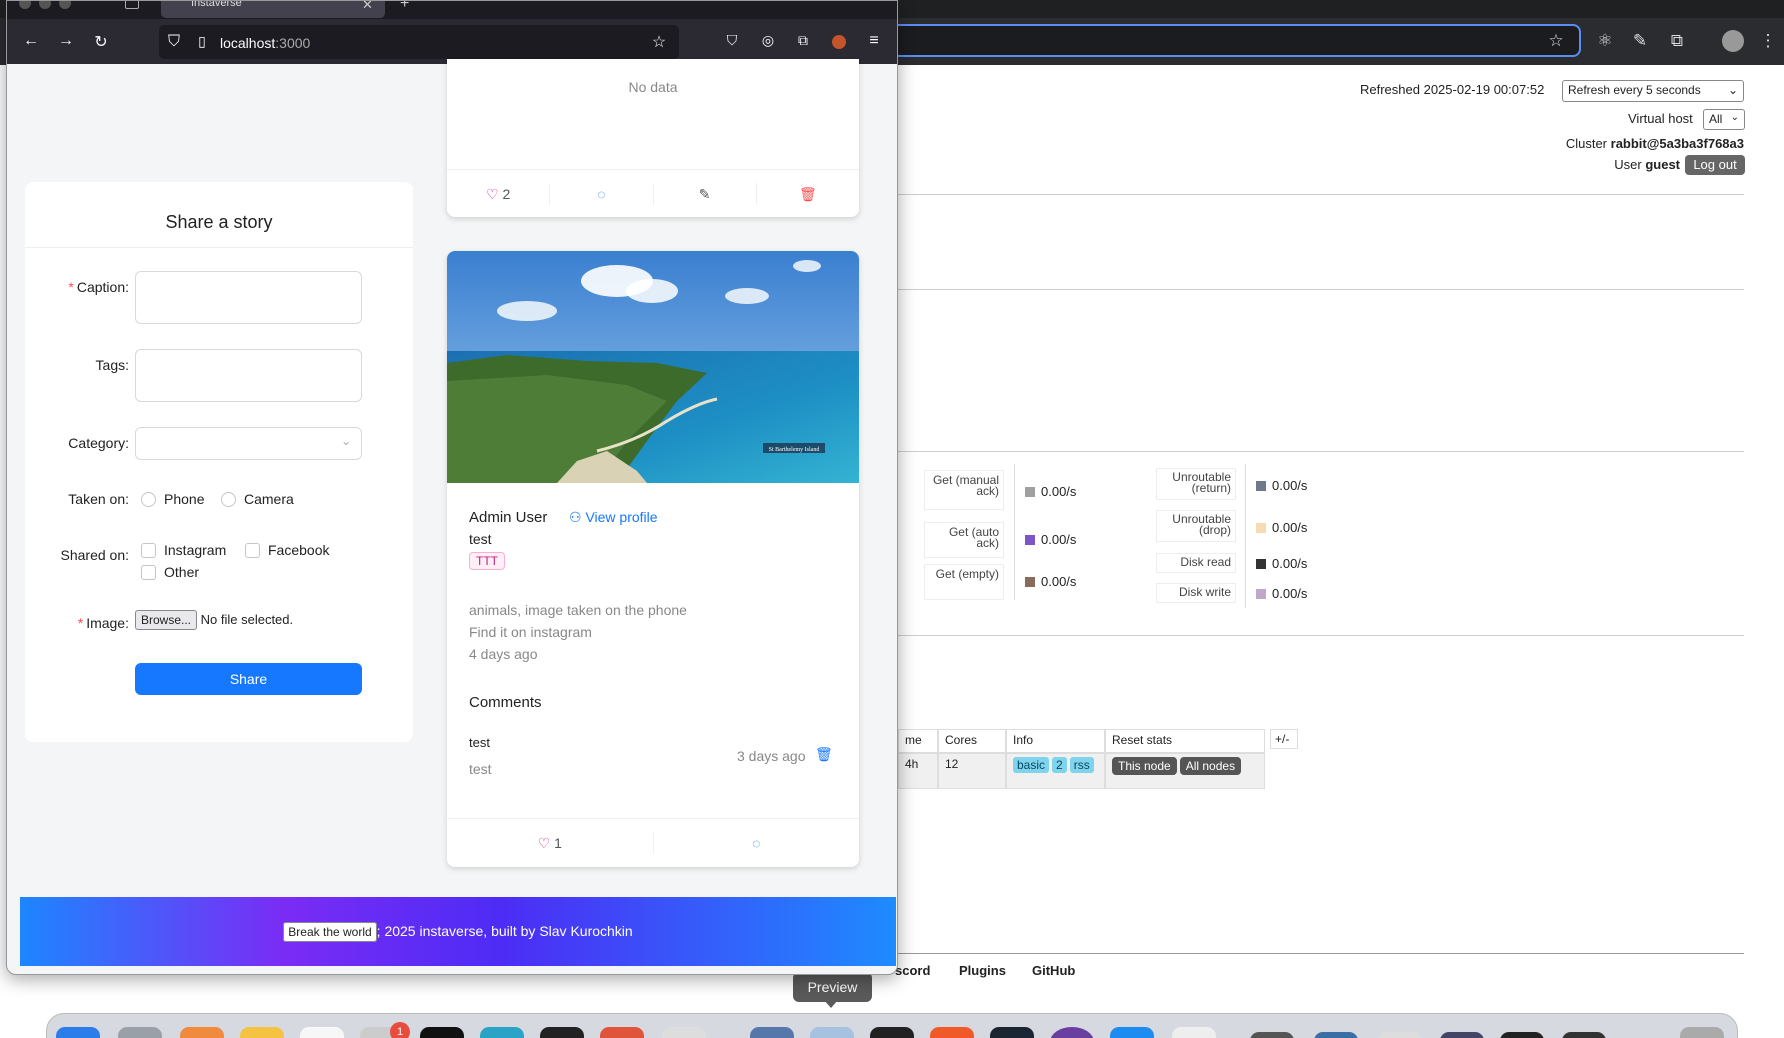 The image size is (1784, 1038). Describe the element at coordinates (803, 40) in the screenshot. I see `extensions-icon: ⧉` at that location.